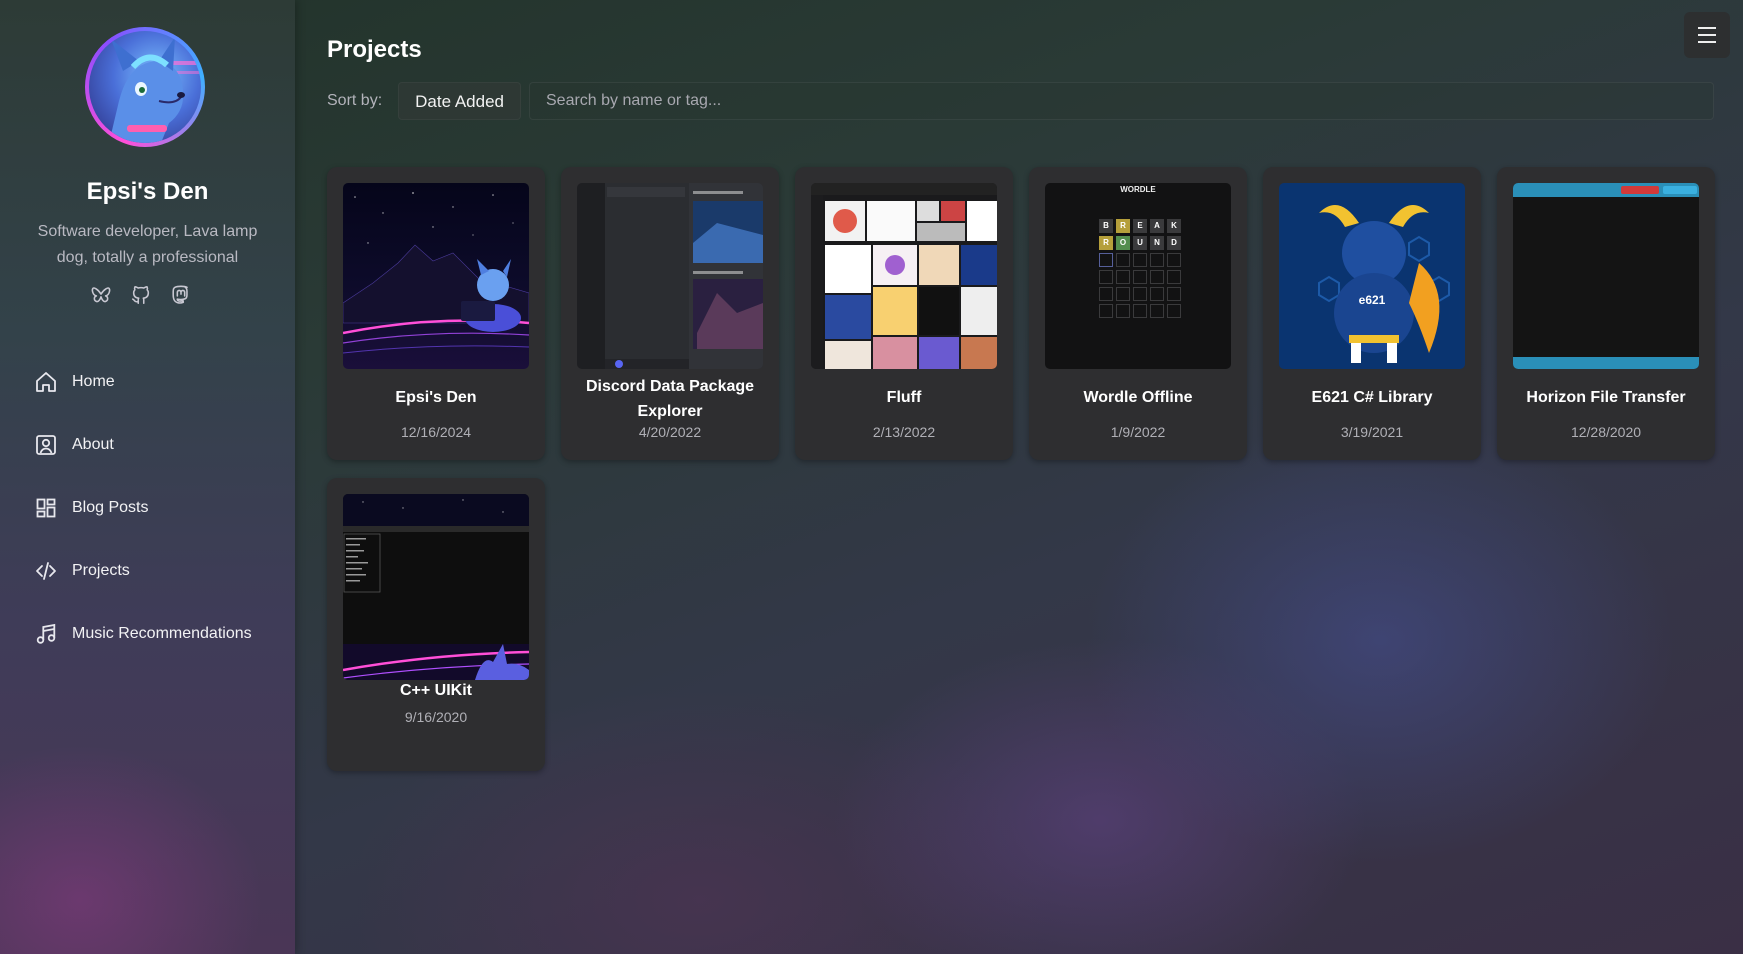 The image size is (1743, 954). Describe the element at coordinates (1372, 276) in the screenshot. I see `project-thumbnail: e621` at that location.